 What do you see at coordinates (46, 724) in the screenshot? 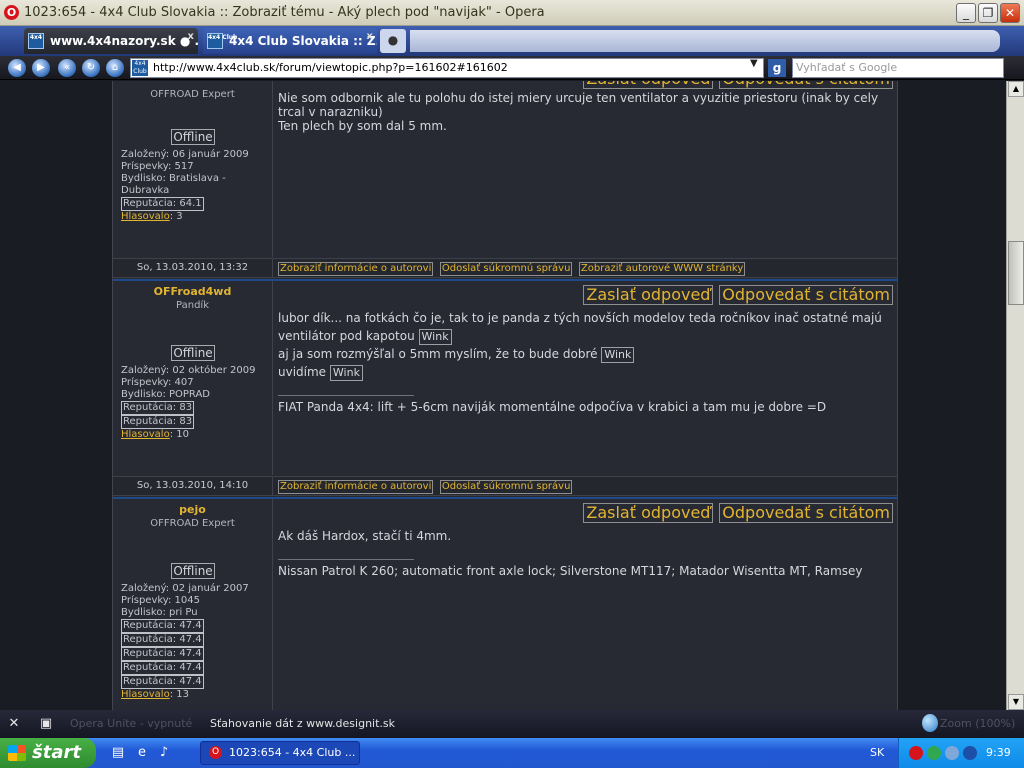
I see `unite-icon: ▣` at bounding box center [46, 724].